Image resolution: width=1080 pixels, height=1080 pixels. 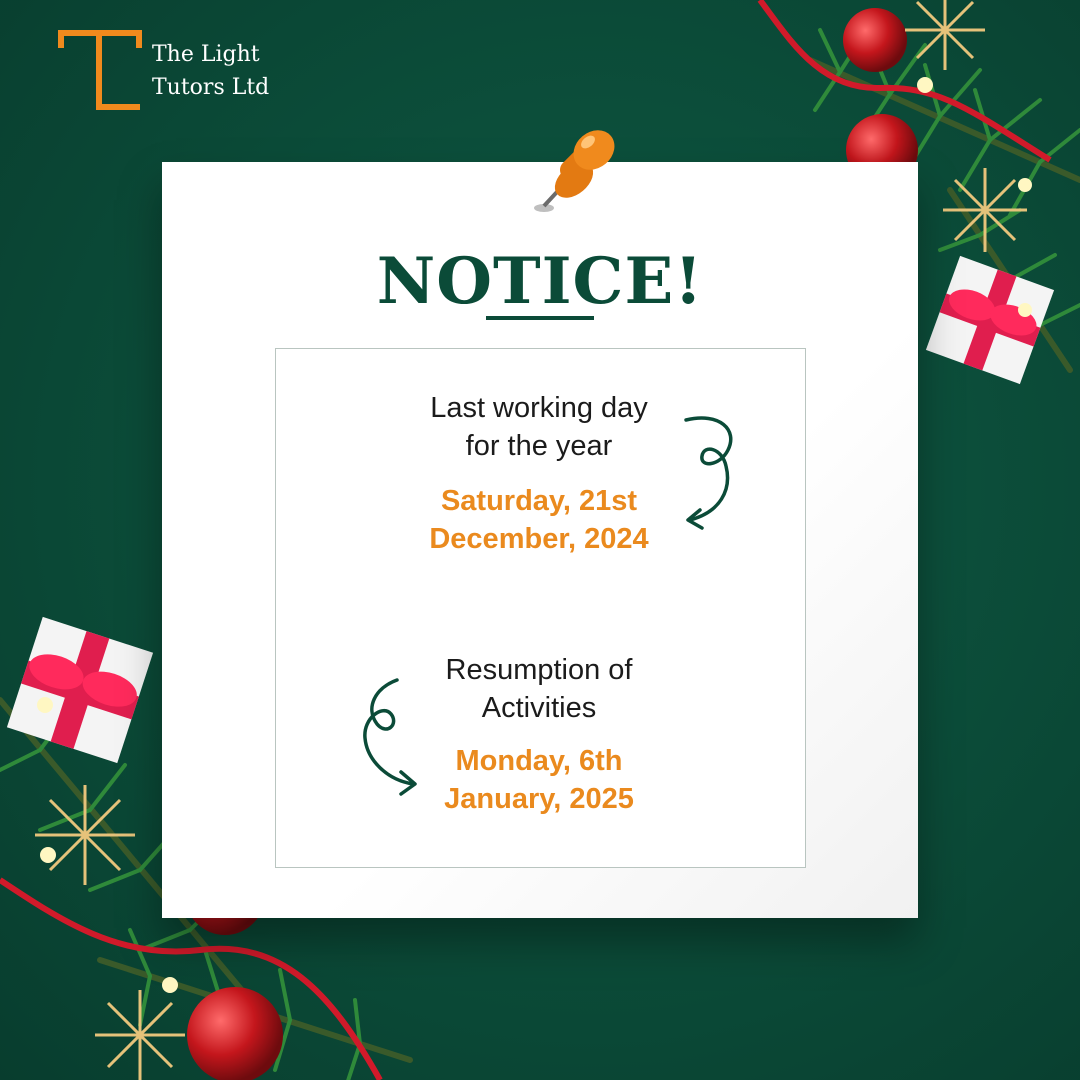 I want to click on orange-t-logo-icon, so click(x=100, y=70).